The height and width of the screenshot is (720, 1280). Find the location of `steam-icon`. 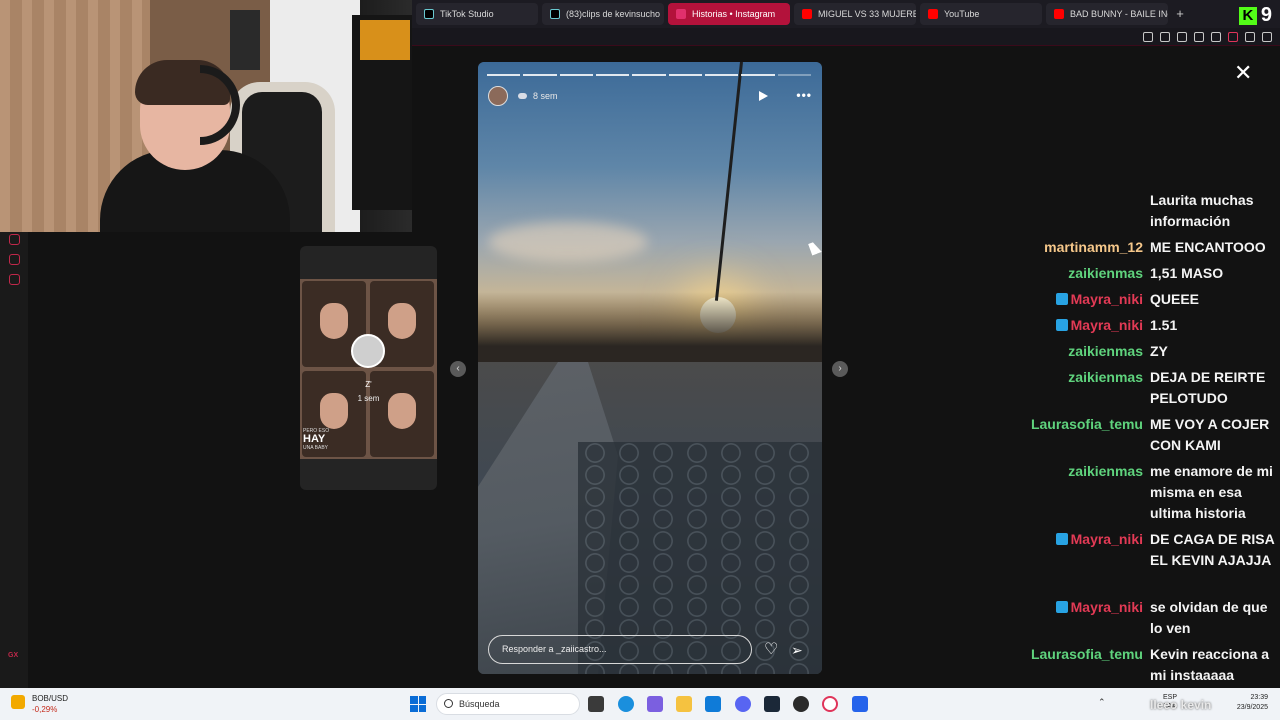

steam-icon is located at coordinates (772, 704).